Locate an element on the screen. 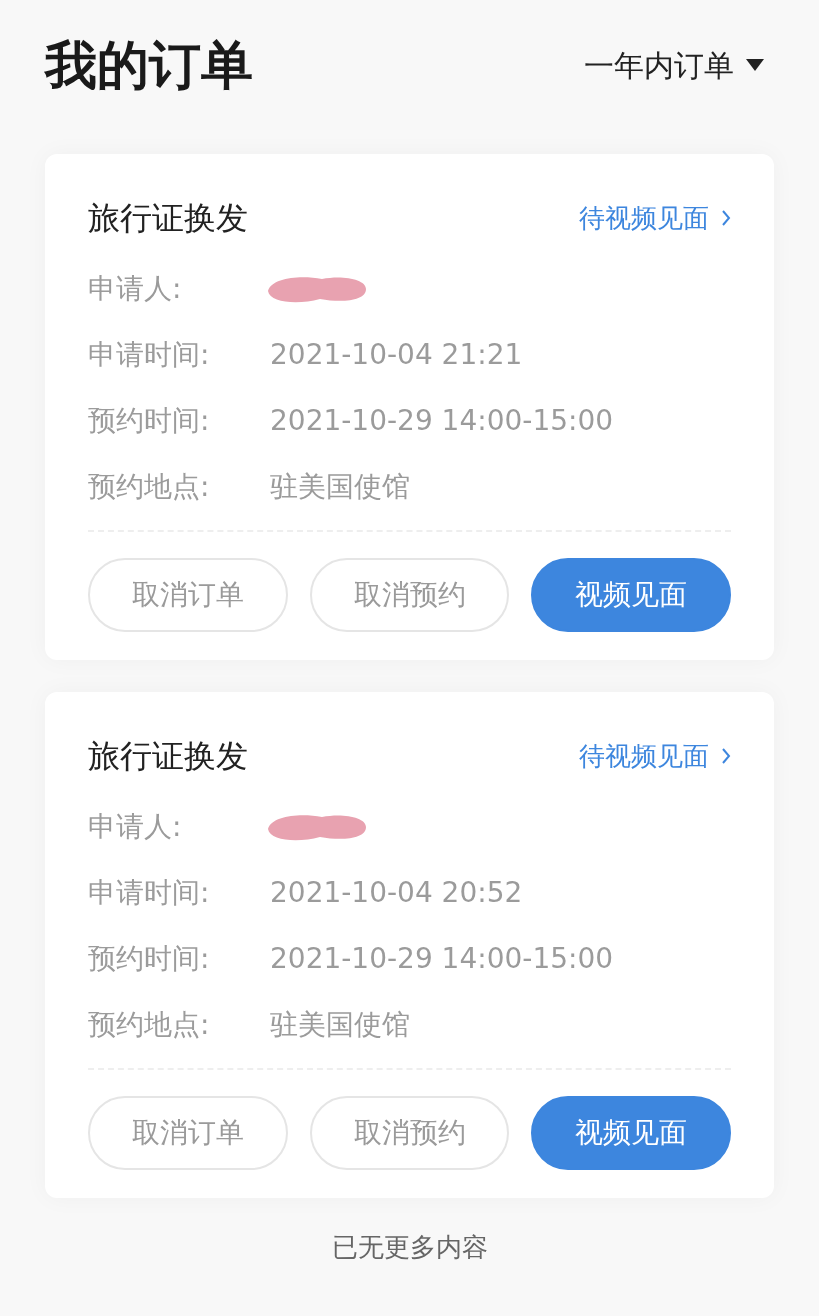 Image resolution: width=819 pixels, height=1316 pixels. time-filter-dropdown: 一年内订单 is located at coordinates (674, 65).